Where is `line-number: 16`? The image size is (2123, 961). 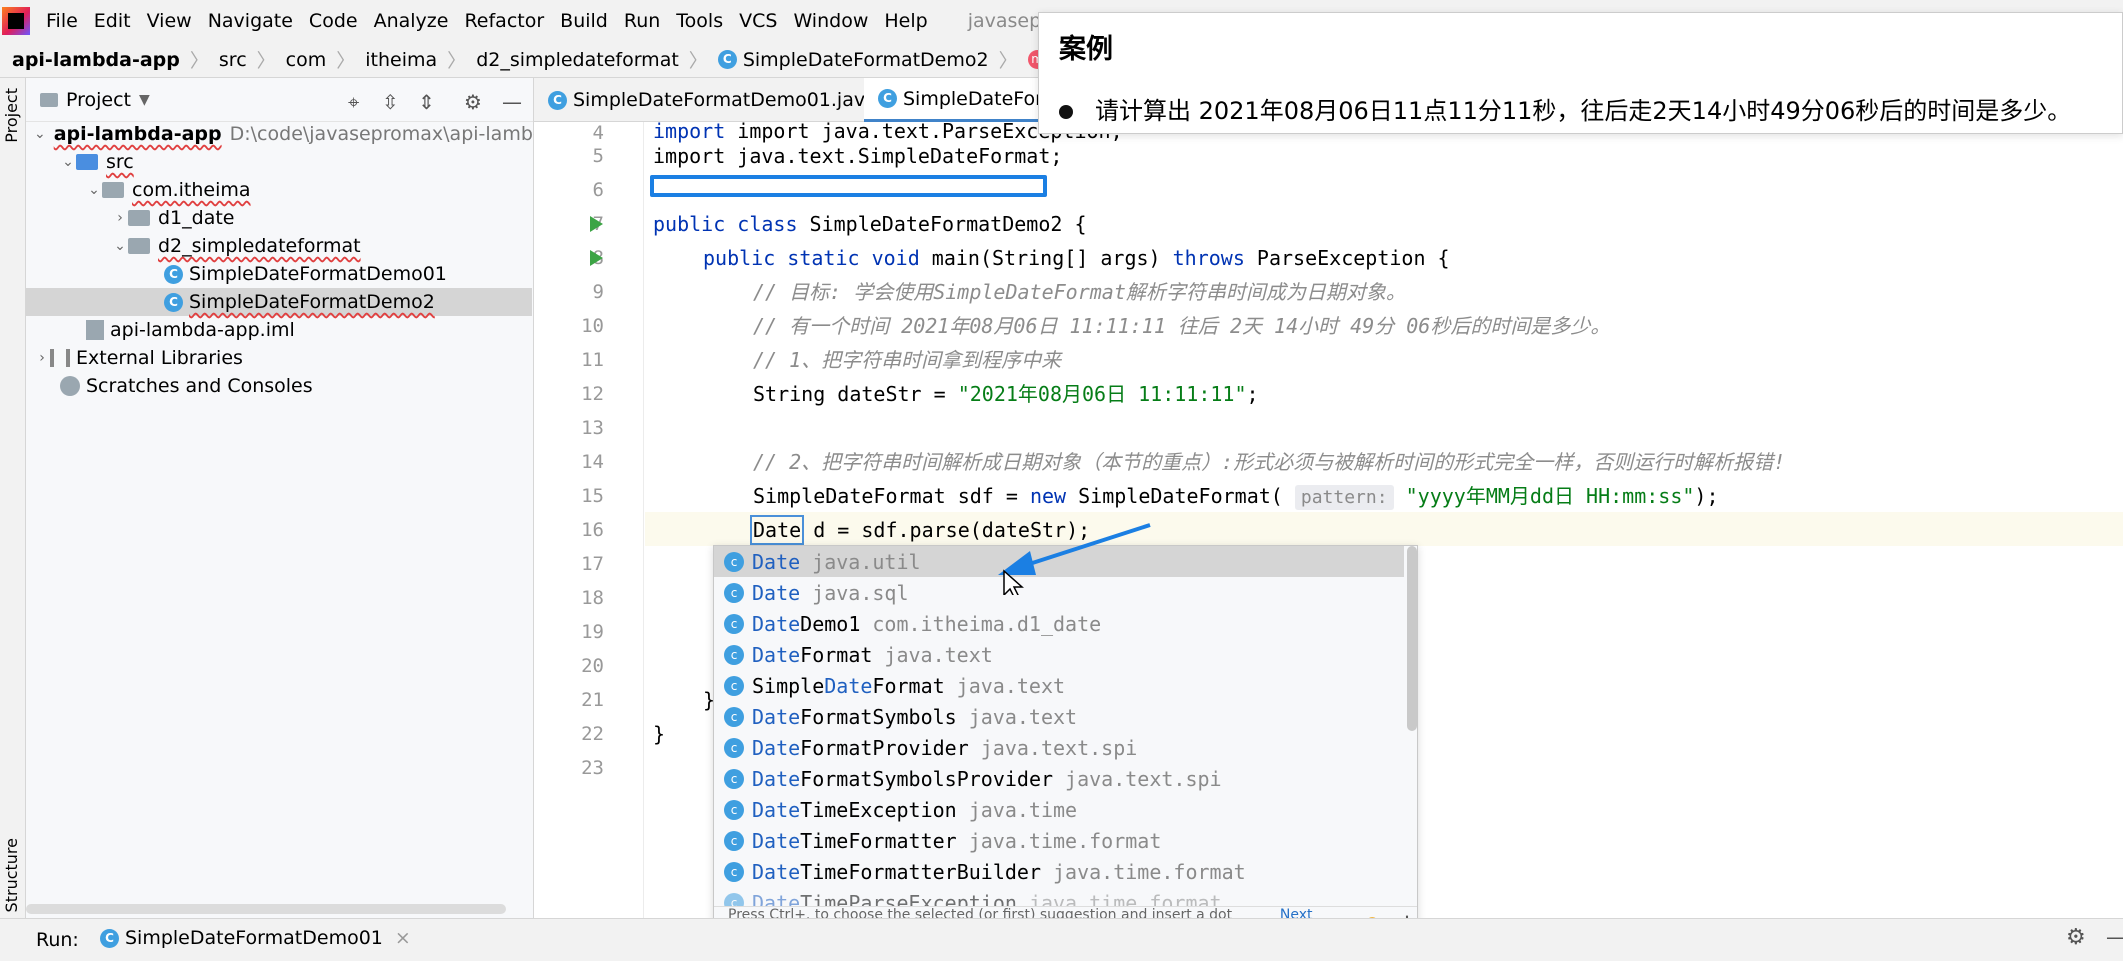
line-number: 16 is located at coordinates (592, 530).